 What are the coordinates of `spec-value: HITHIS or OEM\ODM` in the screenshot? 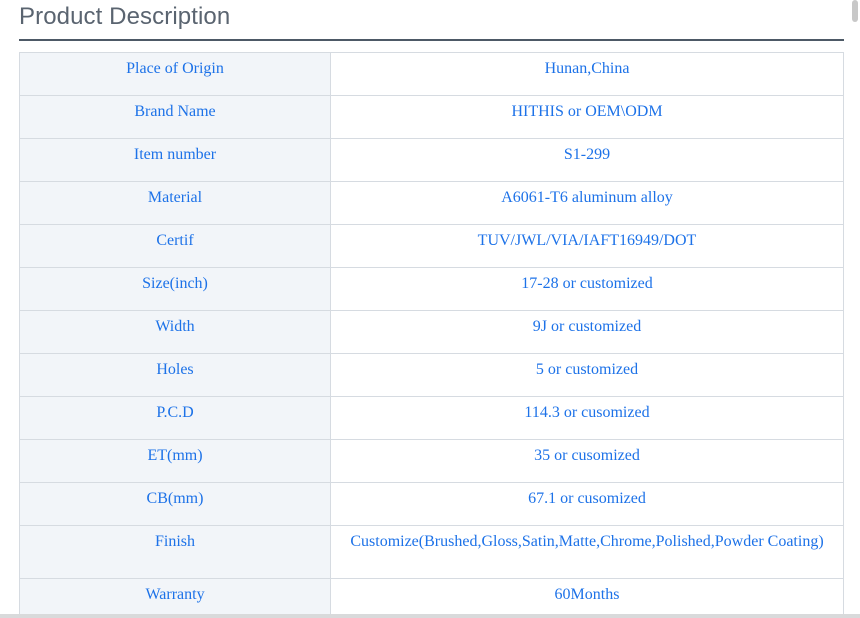 It's located at (587, 117).